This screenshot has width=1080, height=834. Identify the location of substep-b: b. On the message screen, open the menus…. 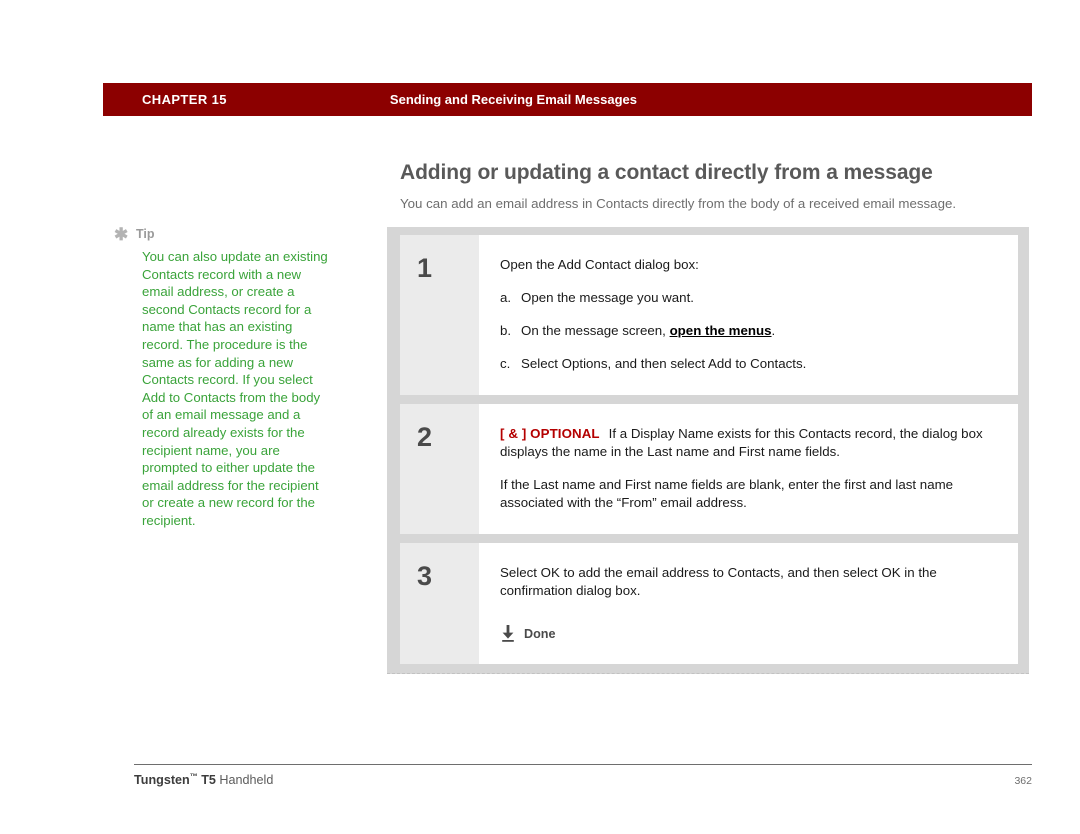
(747, 331).